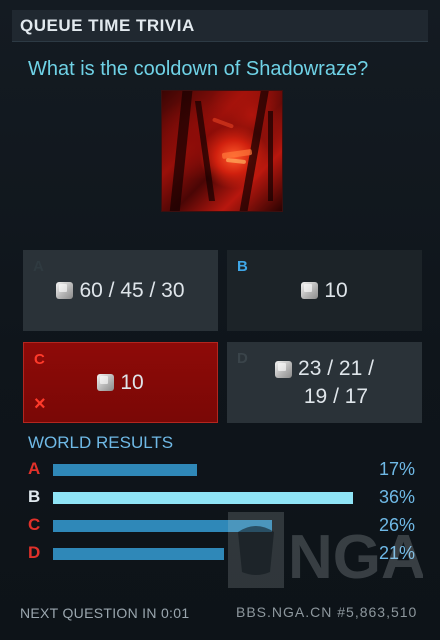 The image size is (440, 640). What do you see at coordinates (198, 69) in the screenshot?
I see `question-text: What is the cooldown of Shadowraze?` at bounding box center [198, 69].